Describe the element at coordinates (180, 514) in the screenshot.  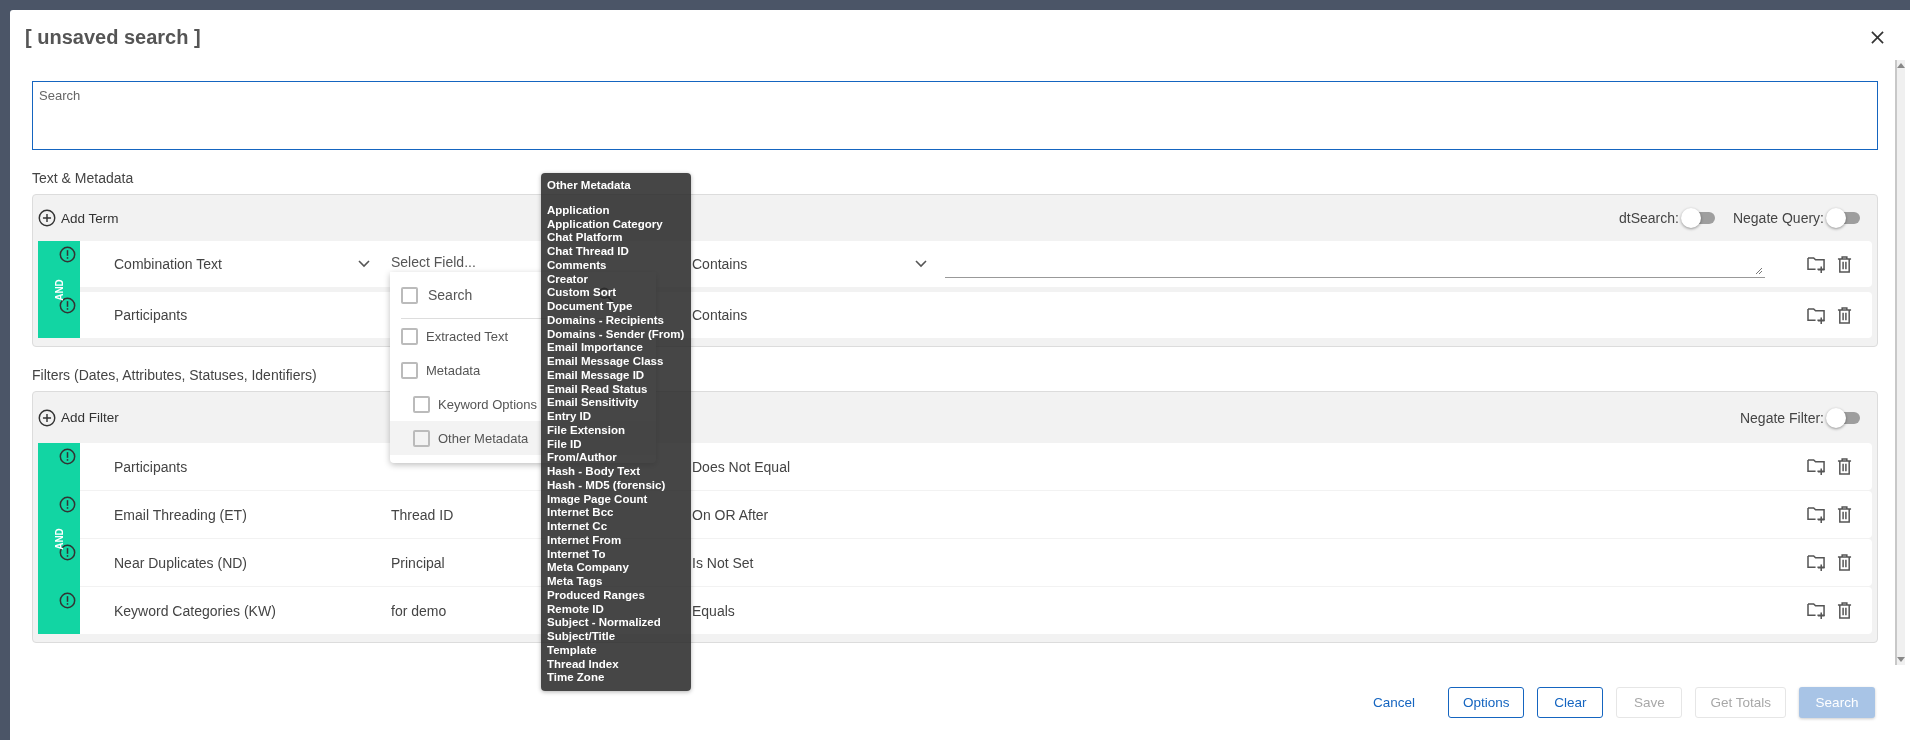
I see `row-type: Email Threading (ET)` at that location.